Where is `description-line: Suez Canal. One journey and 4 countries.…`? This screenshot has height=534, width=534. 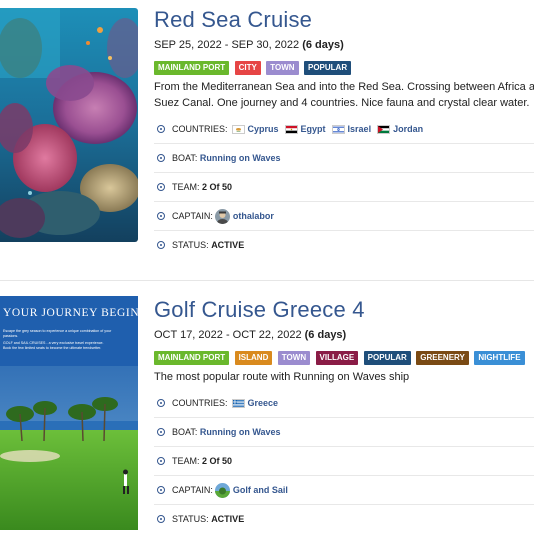
description-line: Suez Canal. One journey and 4 countries.… is located at coordinates (342, 103).